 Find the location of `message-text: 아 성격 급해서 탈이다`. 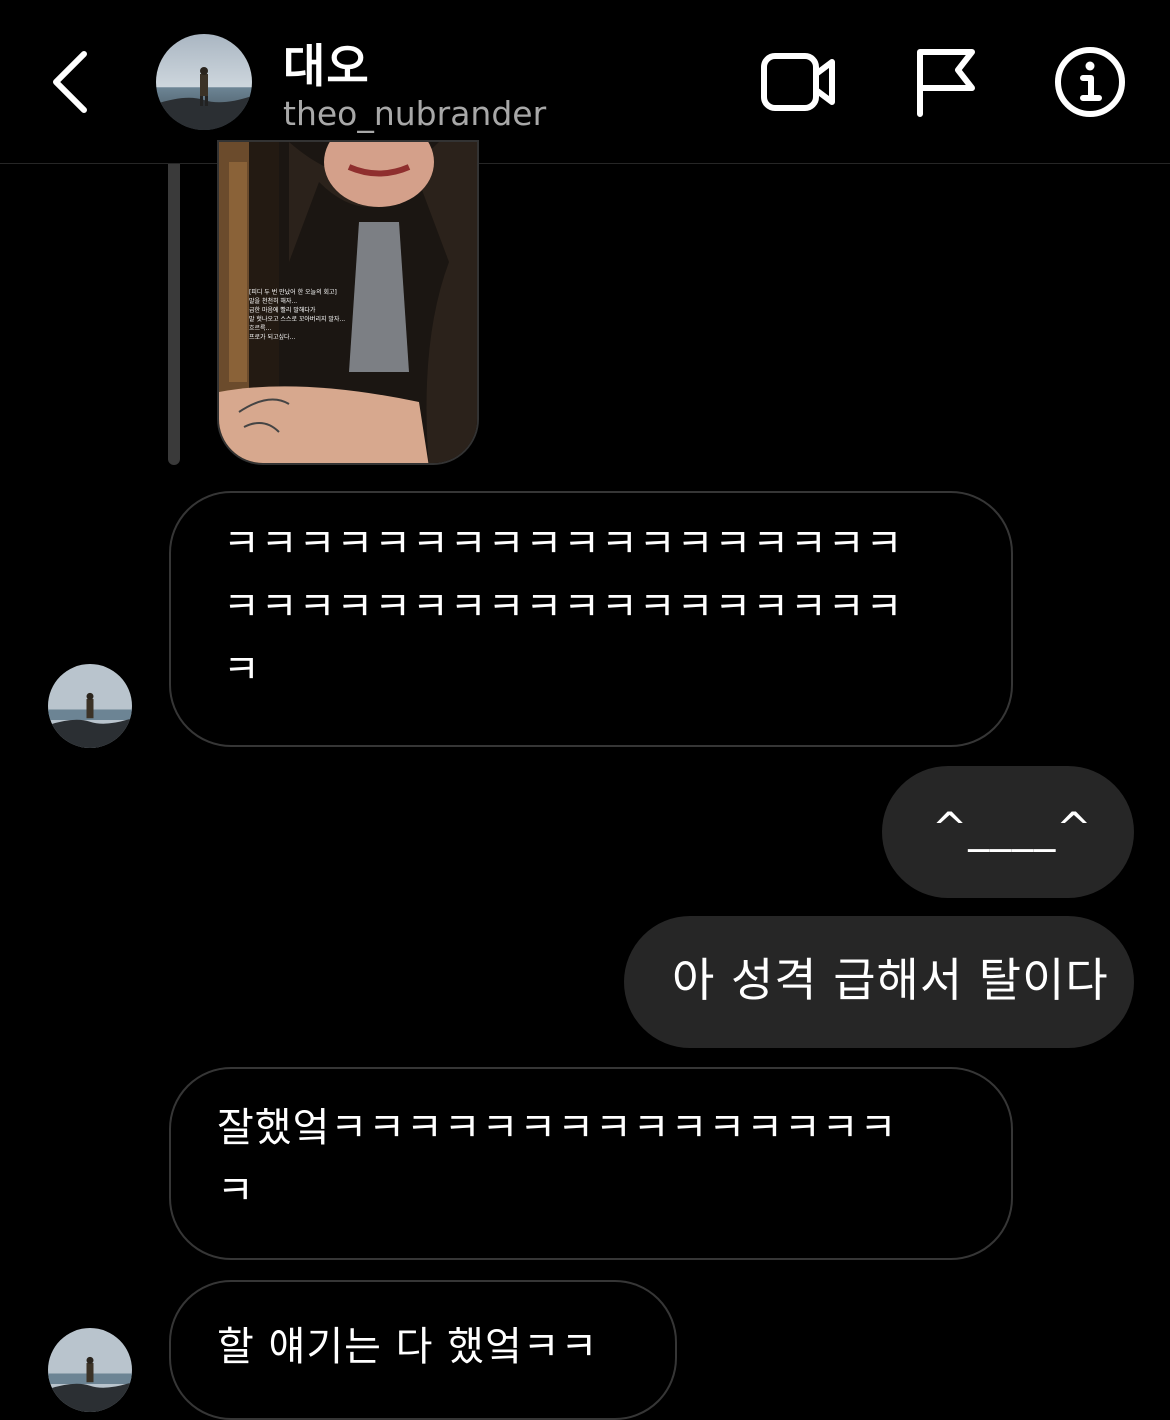

message-text: 아 성격 급해서 탈이다 is located at coordinates (890, 980).